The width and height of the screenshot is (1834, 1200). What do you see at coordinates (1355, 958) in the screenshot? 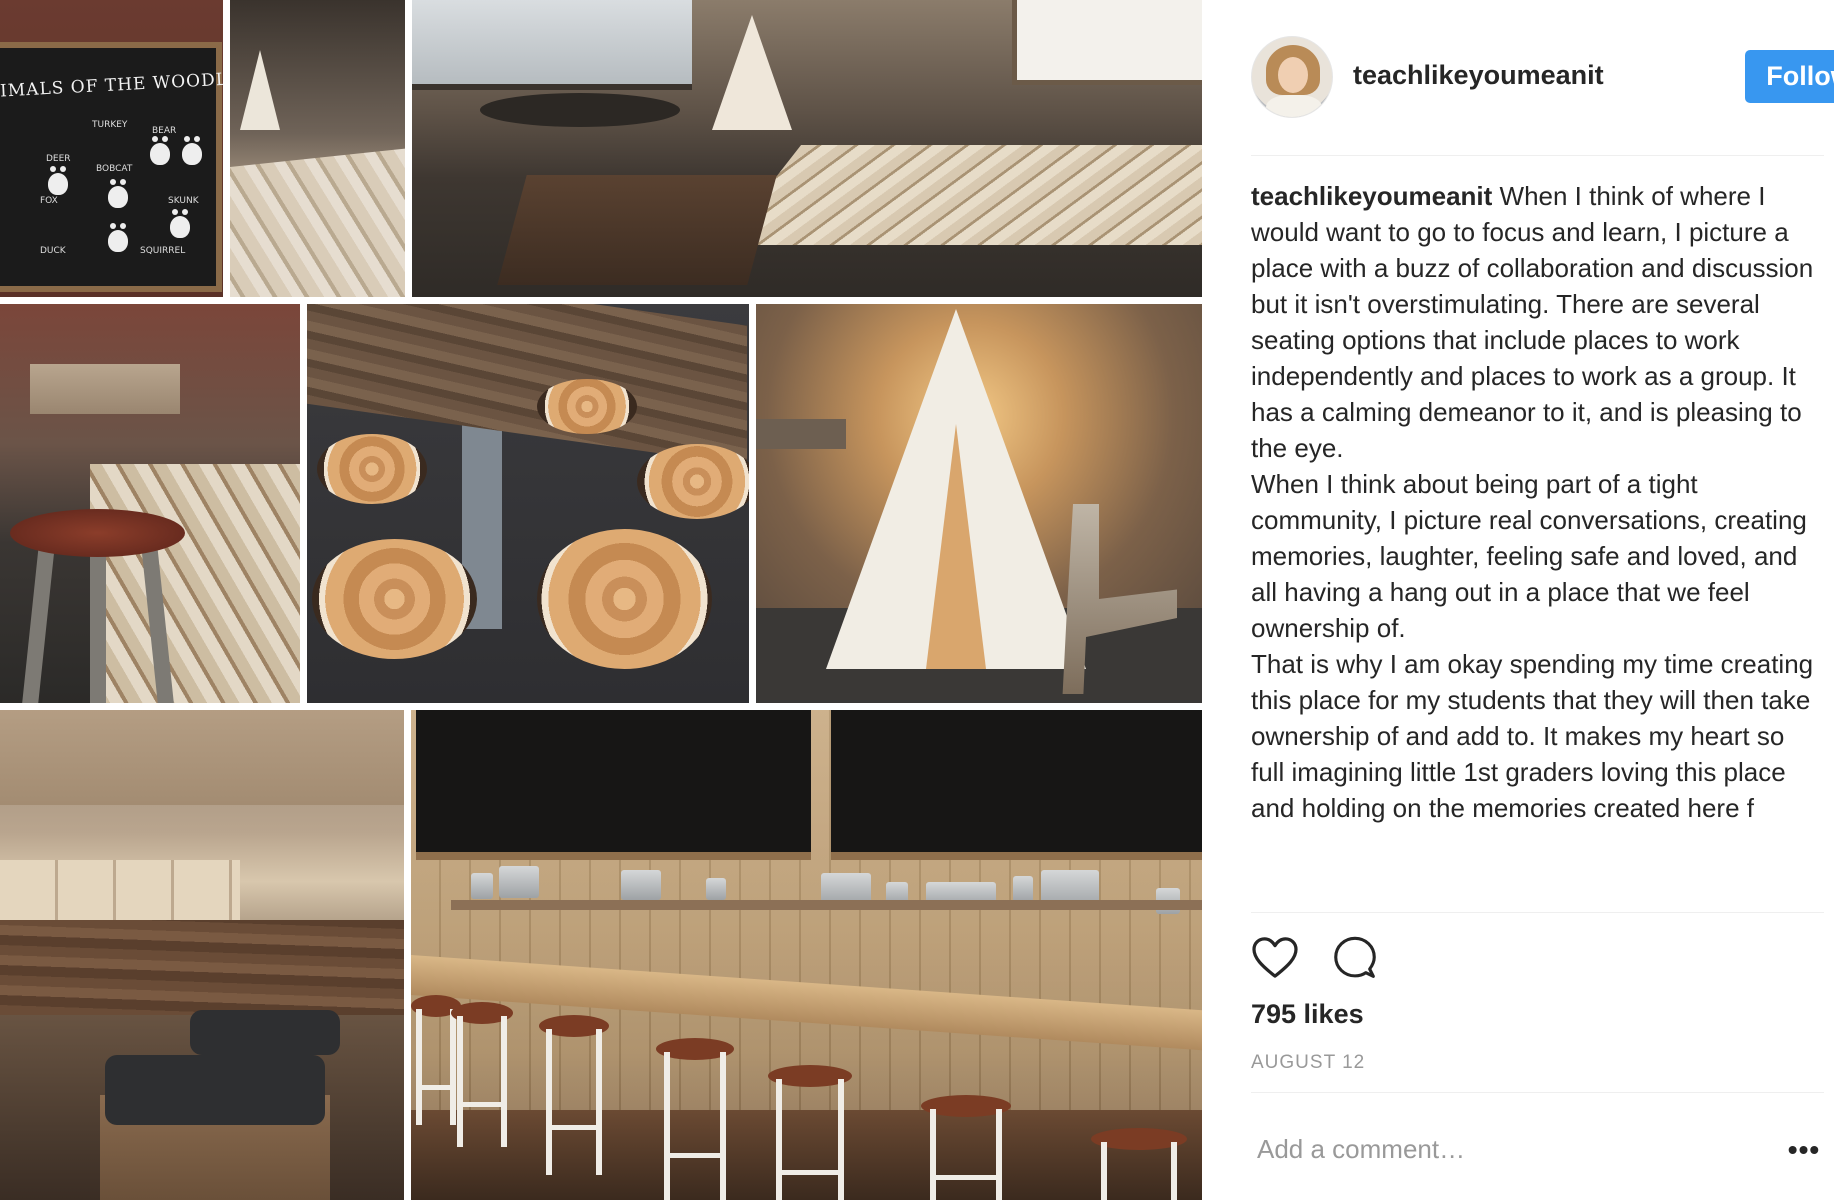
I see `comment-bubble-icon` at bounding box center [1355, 958].